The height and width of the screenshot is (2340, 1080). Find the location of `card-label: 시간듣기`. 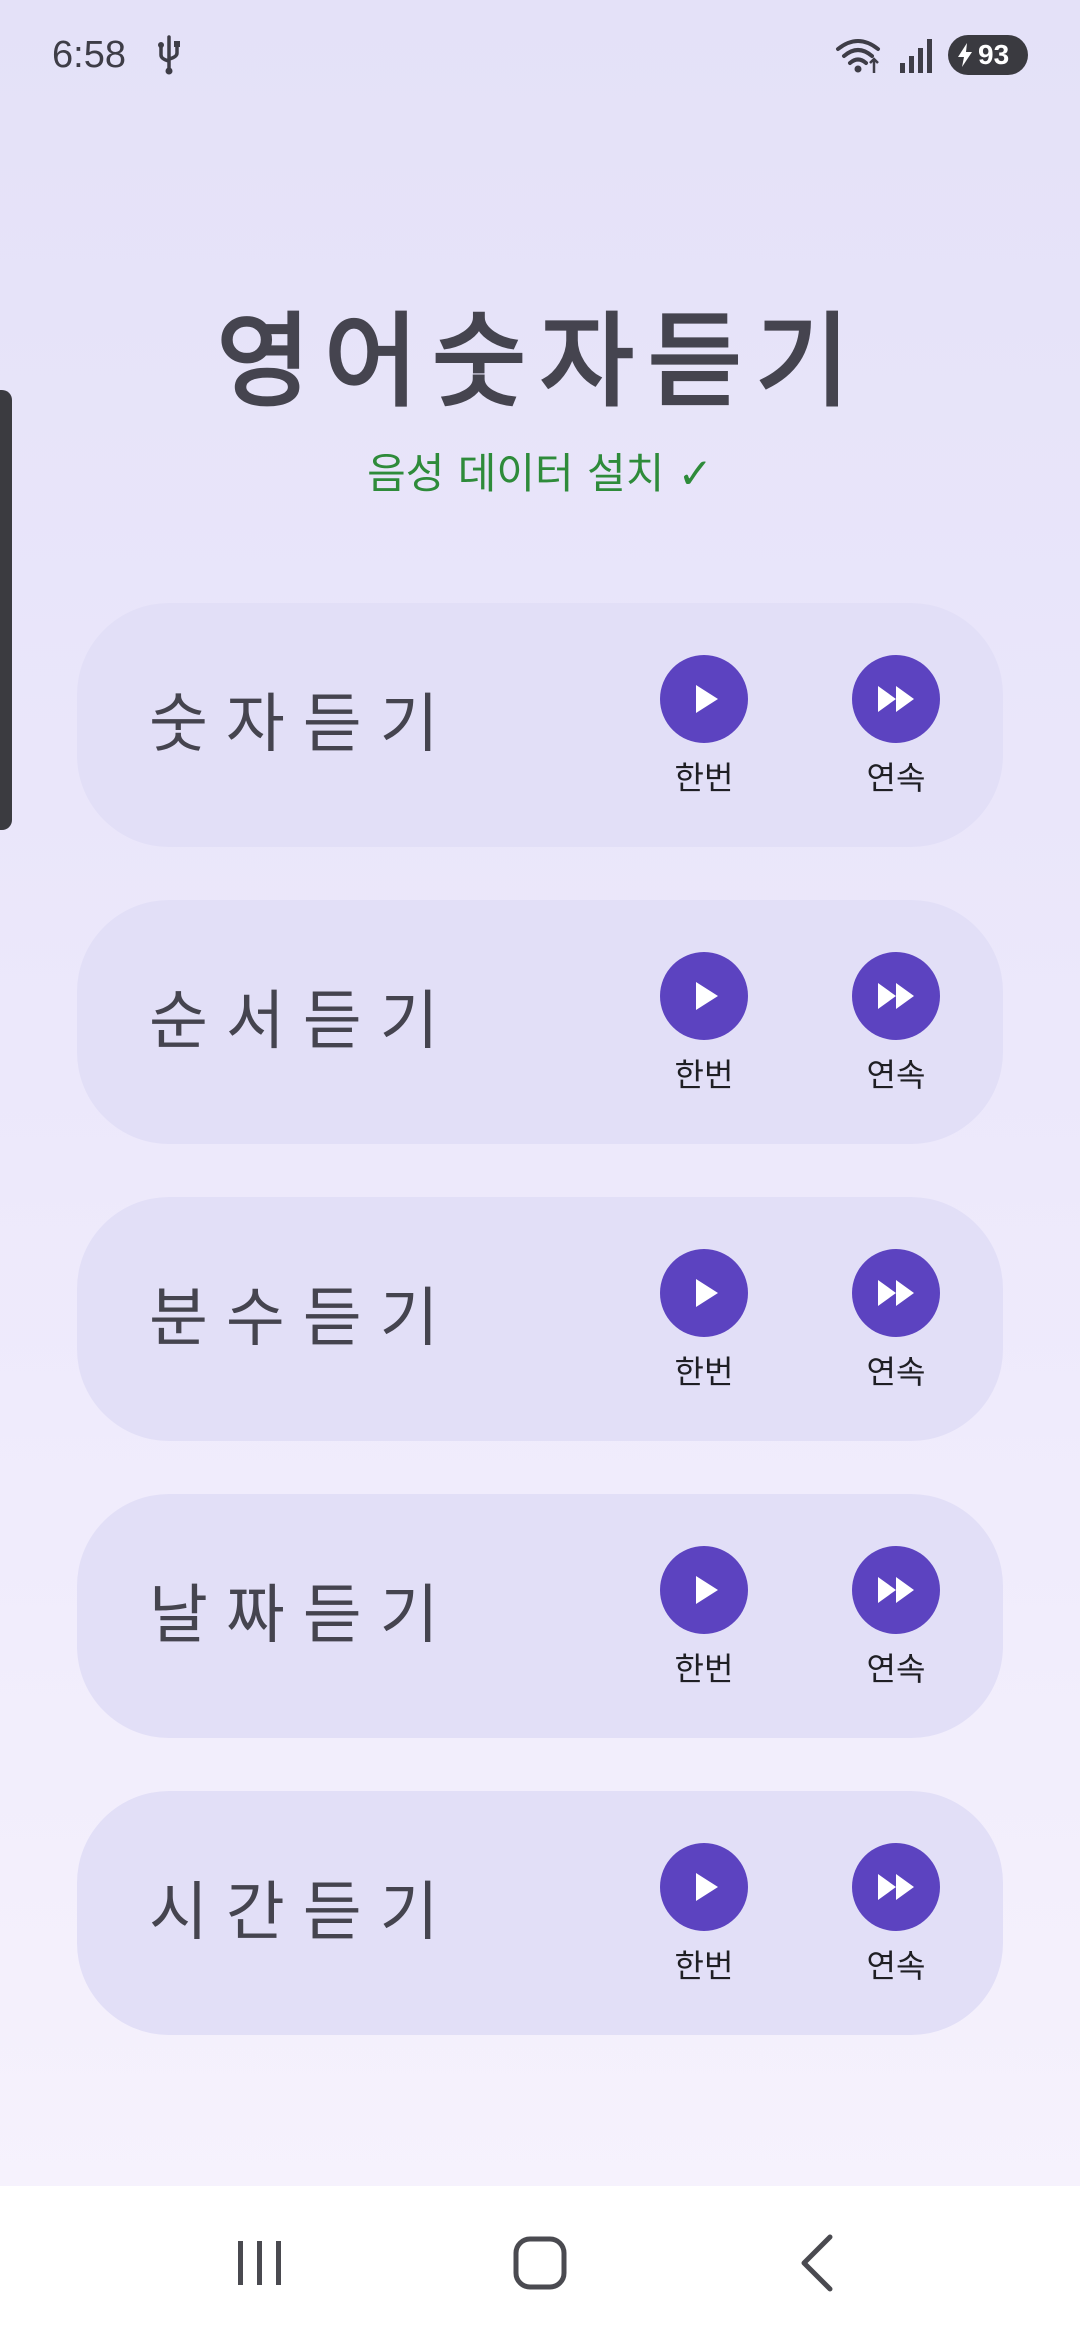

card-label: 시간듣기 is located at coordinates (303, 1913).